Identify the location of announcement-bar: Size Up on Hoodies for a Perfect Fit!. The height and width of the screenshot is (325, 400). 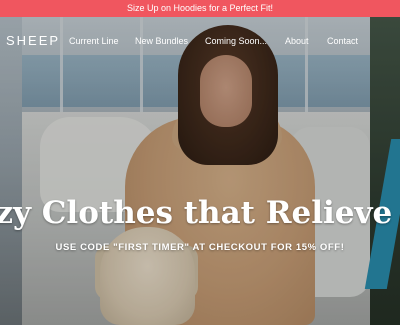
(200, 8).